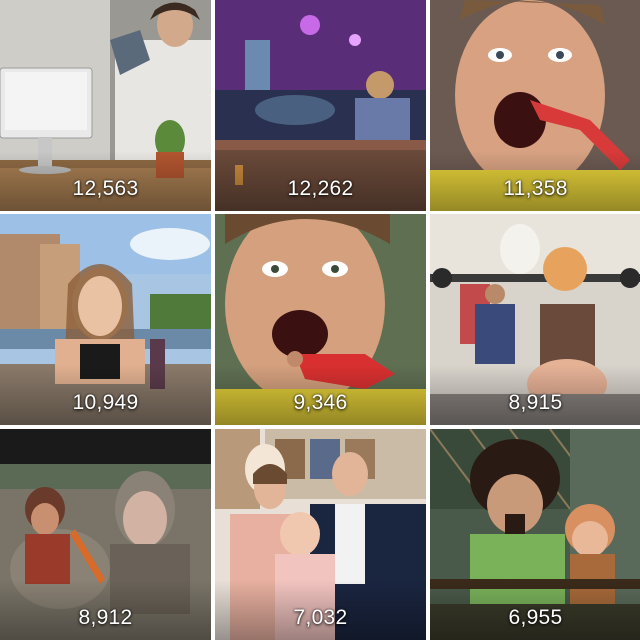 This screenshot has width=640, height=640. Describe the element at coordinates (535, 319) in the screenshot. I see `grid-tile-6: 8,915` at that location.